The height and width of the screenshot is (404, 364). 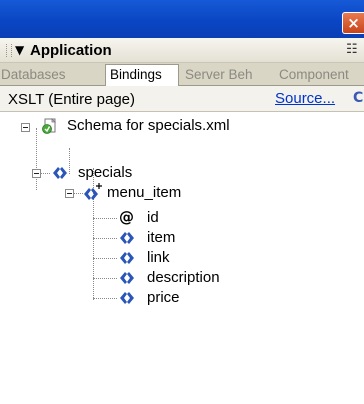 What do you see at coordinates (19, 50) in the screenshot?
I see `collapse-arrow-icon: ▼` at bounding box center [19, 50].